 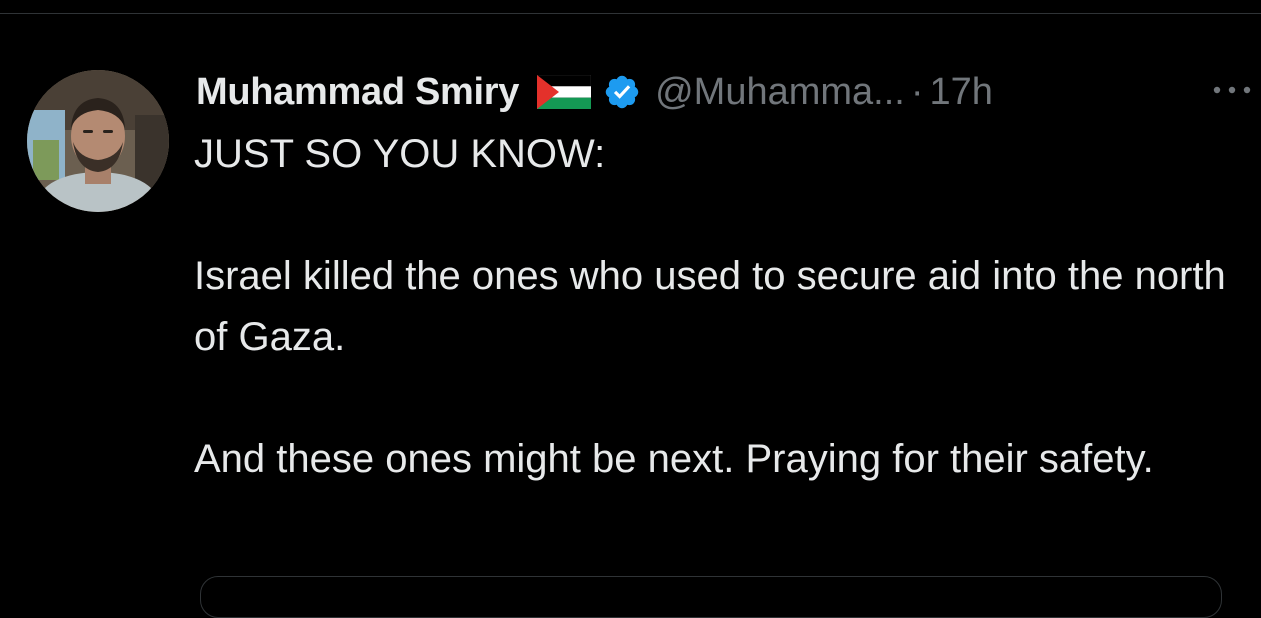 I want to click on quoted-card-edge, so click(x=711, y=597).